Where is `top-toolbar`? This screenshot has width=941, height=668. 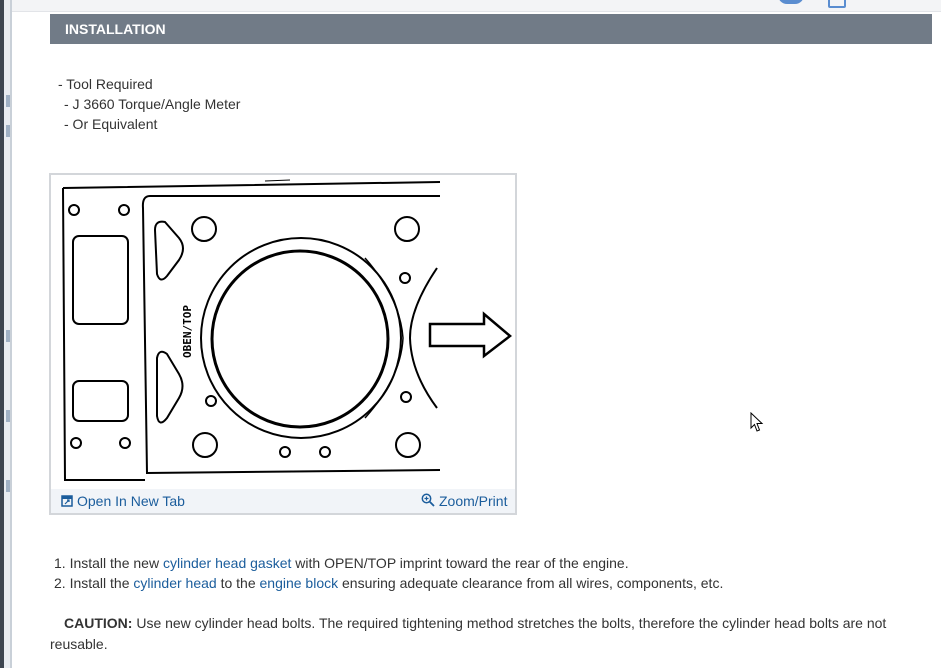
top-toolbar is located at coordinates (476, 6).